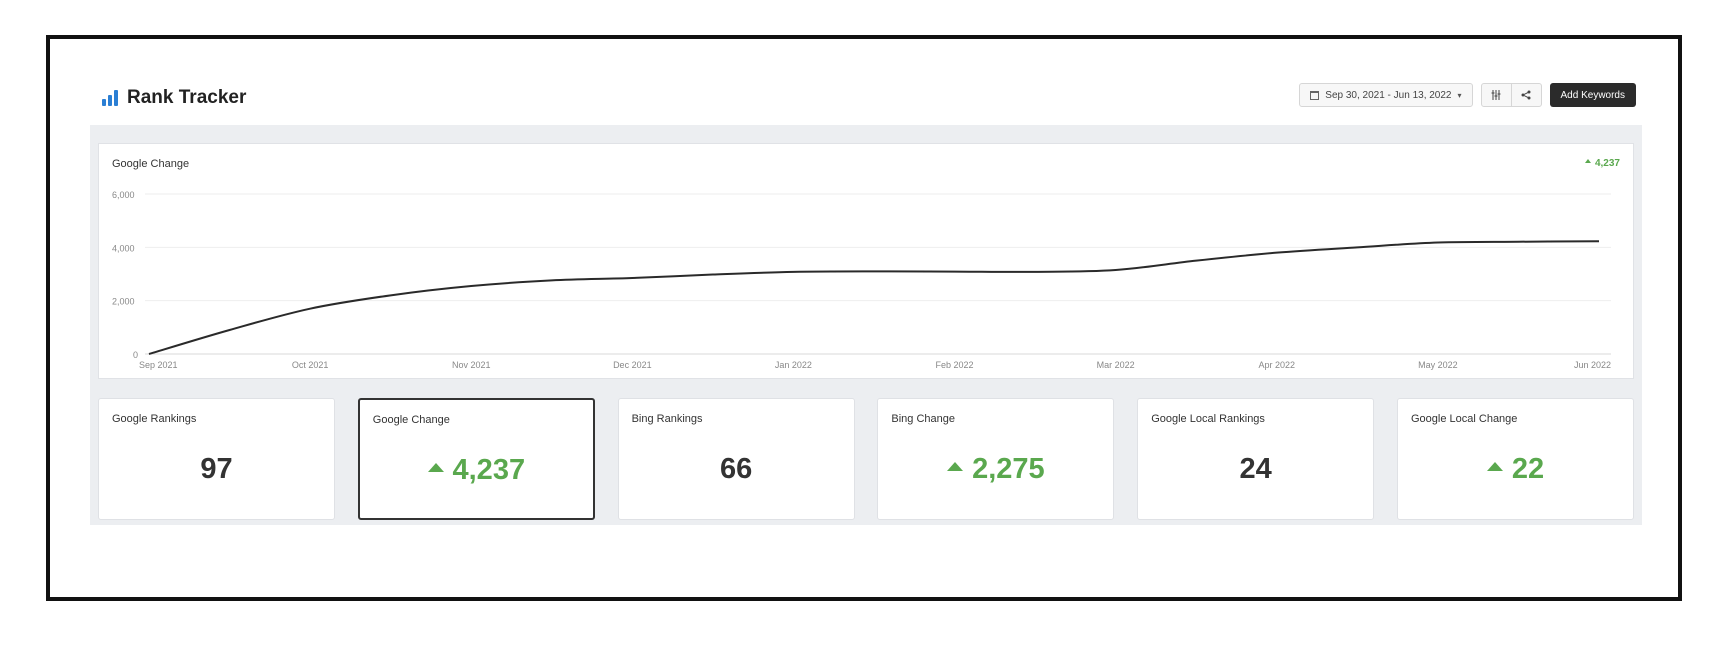 This screenshot has height=656, width=1730. What do you see at coordinates (154, 419) in the screenshot?
I see `metric-tile-label: Google Rankings` at bounding box center [154, 419].